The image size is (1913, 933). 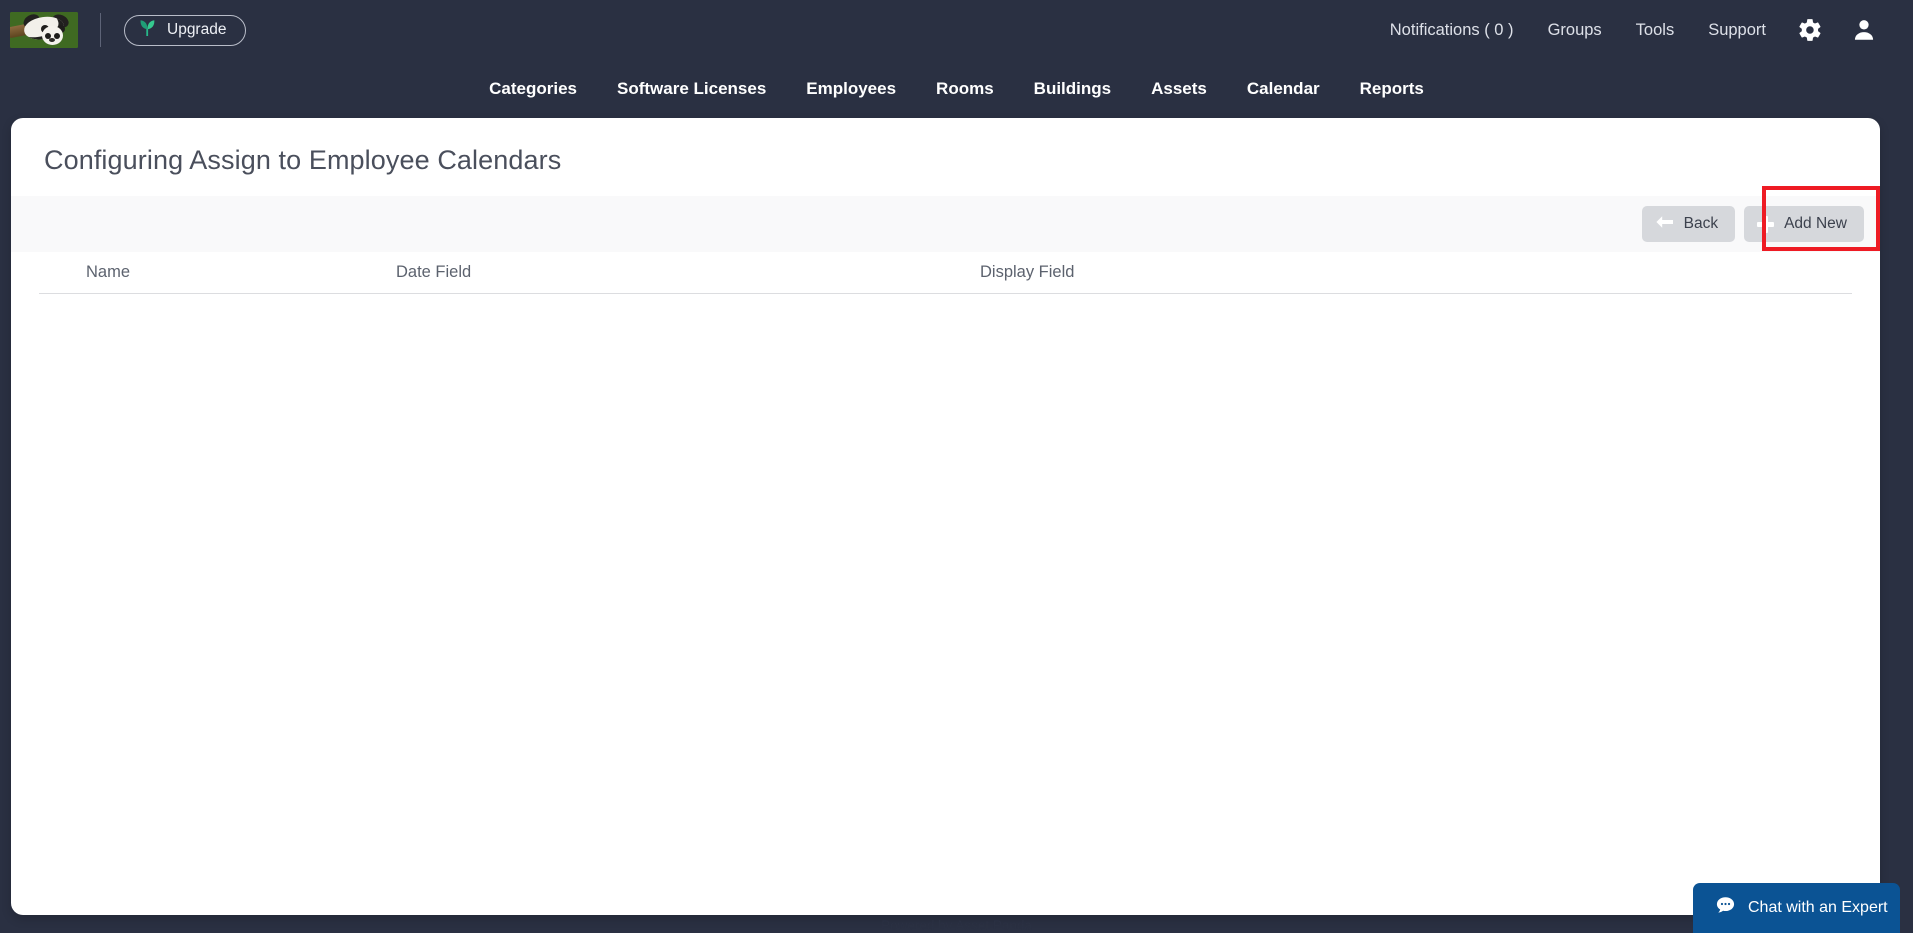 I want to click on powered-by-label: Powered by Asset Panda, so click(x=956, y=925).